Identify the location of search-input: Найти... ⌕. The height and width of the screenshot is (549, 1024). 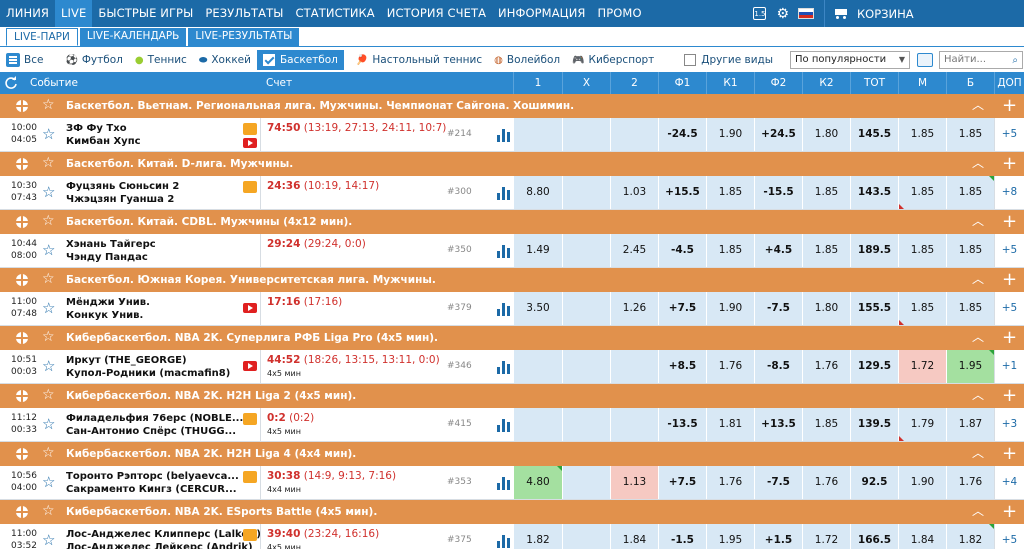
(981, 60).